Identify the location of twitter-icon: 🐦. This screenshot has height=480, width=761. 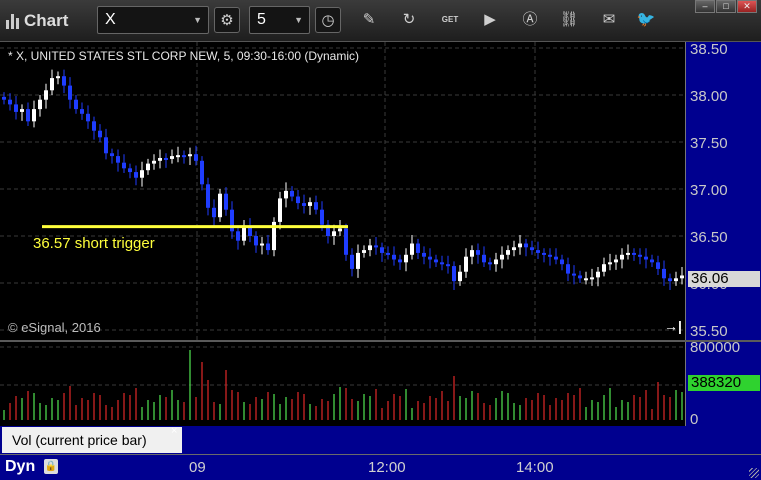
(646, 20).